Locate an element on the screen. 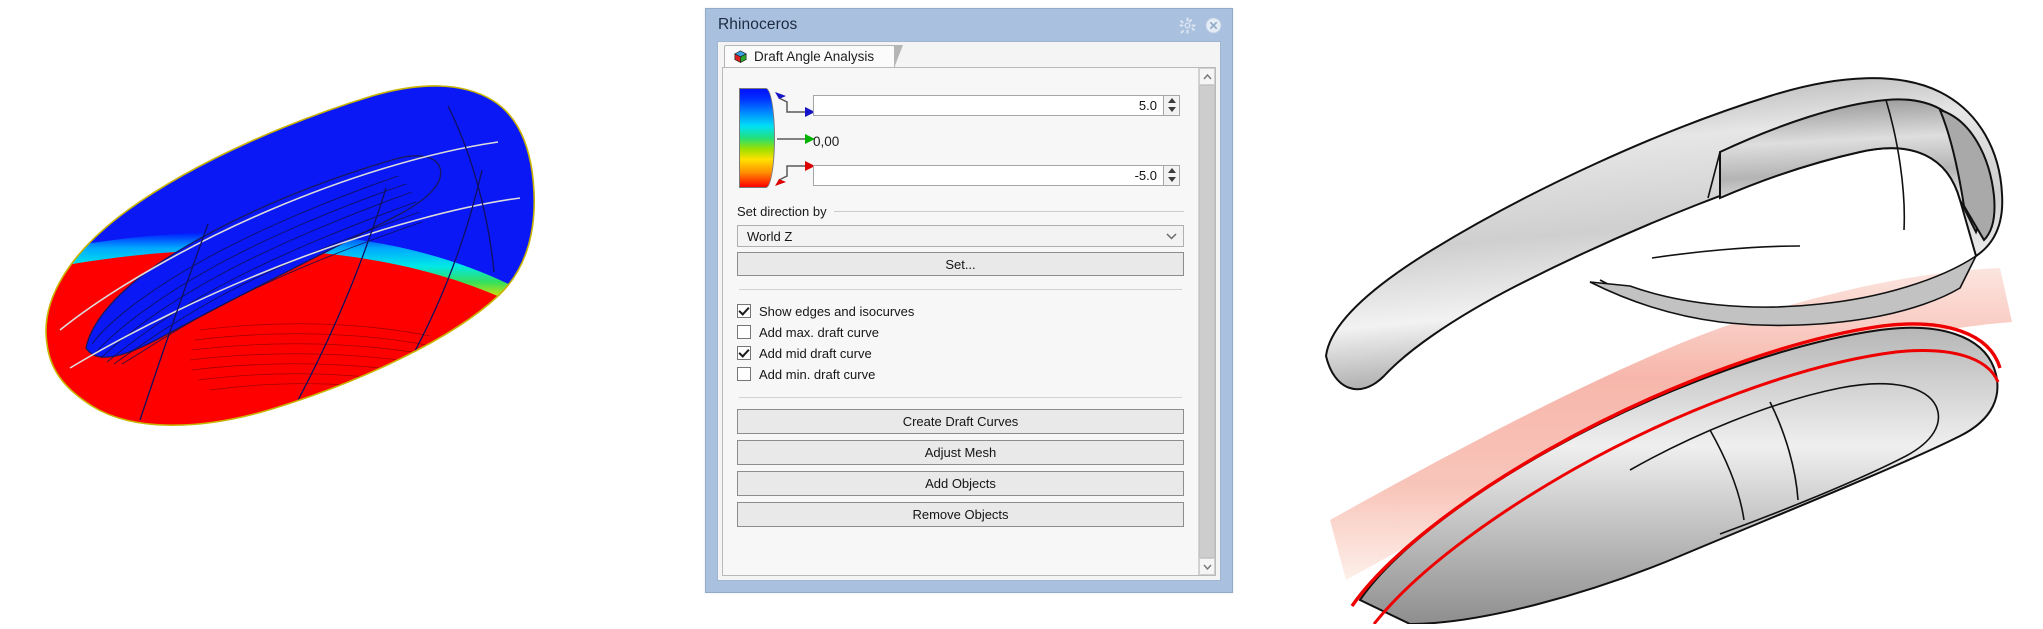  rhino-cube-icon is located at coordinates (740, 57).